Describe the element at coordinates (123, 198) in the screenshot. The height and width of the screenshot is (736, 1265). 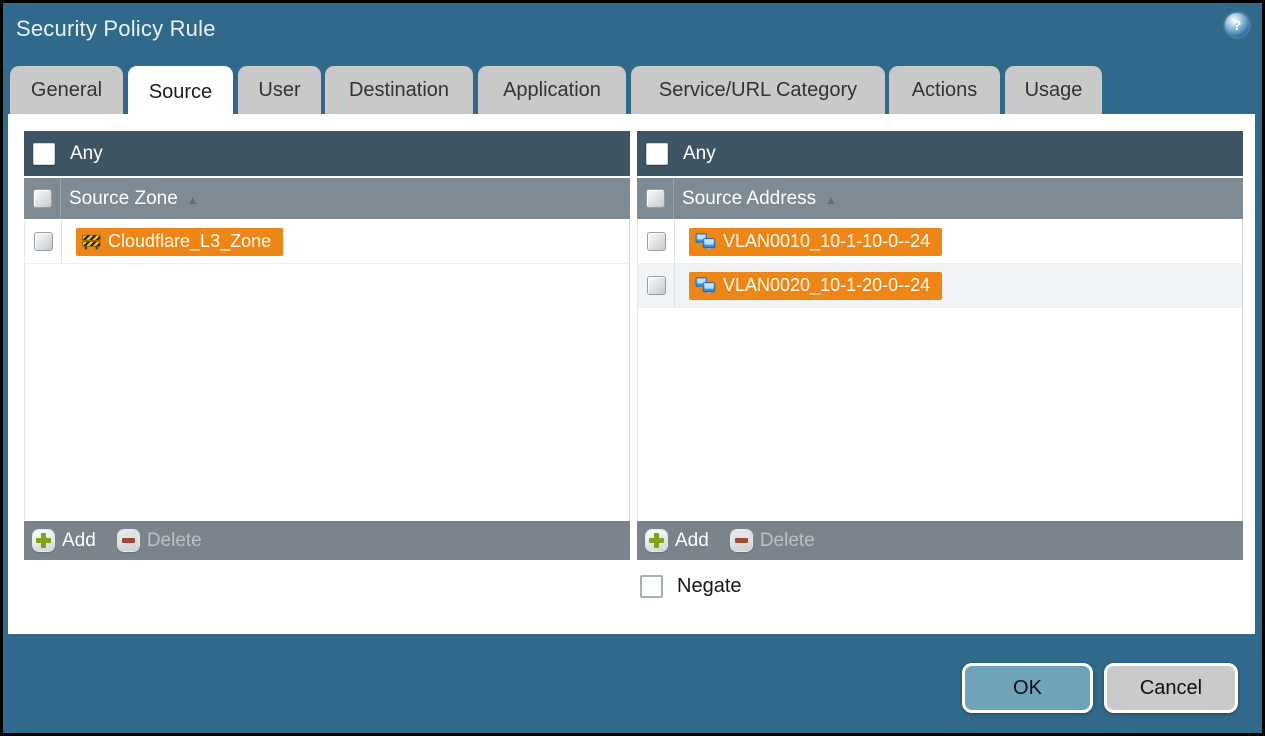
I see `source-zone-column-label: Source Zone` at that location.